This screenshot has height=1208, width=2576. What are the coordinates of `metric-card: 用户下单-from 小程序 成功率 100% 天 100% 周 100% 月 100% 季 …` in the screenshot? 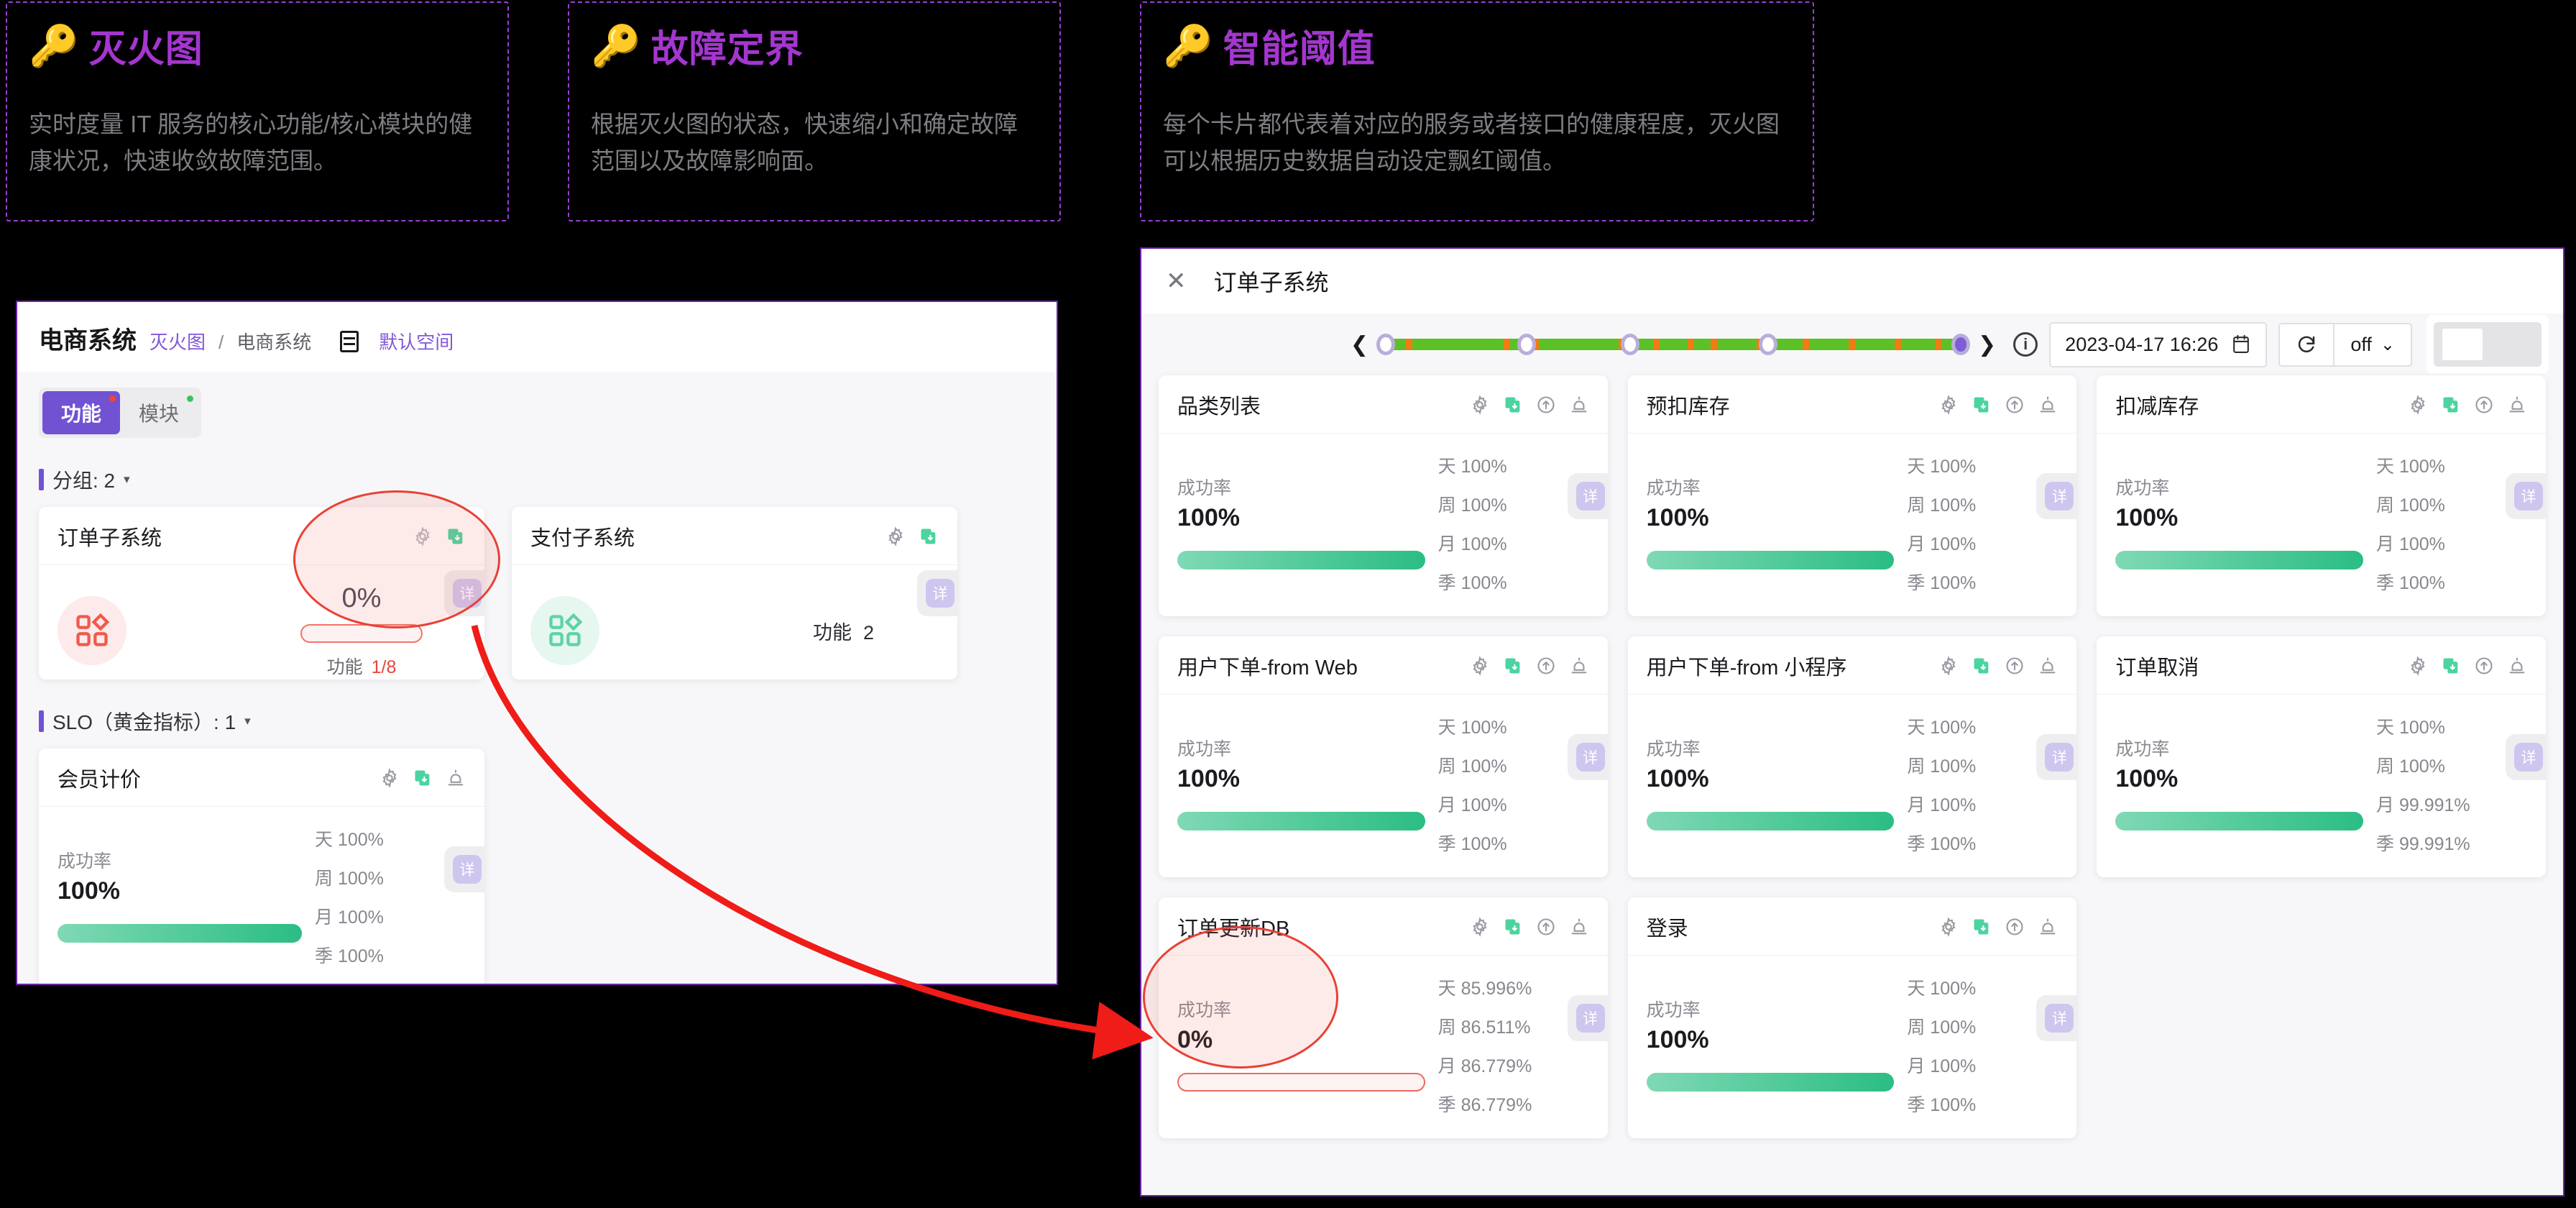 It's located at (1853, 757).